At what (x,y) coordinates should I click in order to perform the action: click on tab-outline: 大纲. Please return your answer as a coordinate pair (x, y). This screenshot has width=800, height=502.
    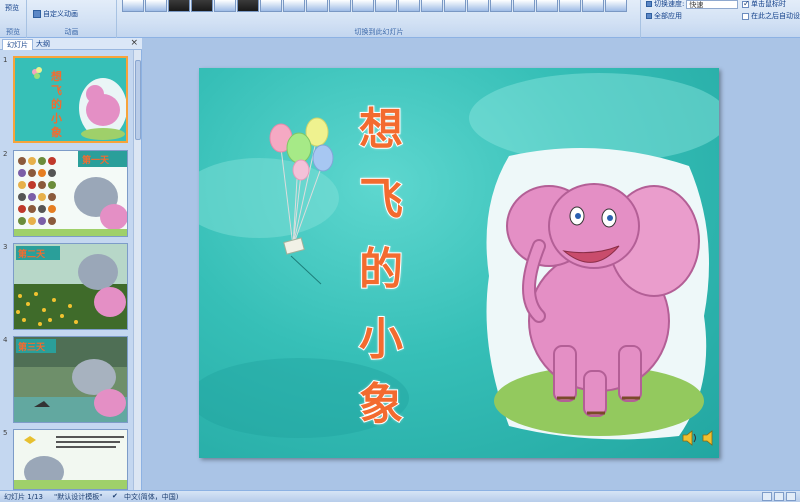
    Looking at the image, I should click on (43, 44).